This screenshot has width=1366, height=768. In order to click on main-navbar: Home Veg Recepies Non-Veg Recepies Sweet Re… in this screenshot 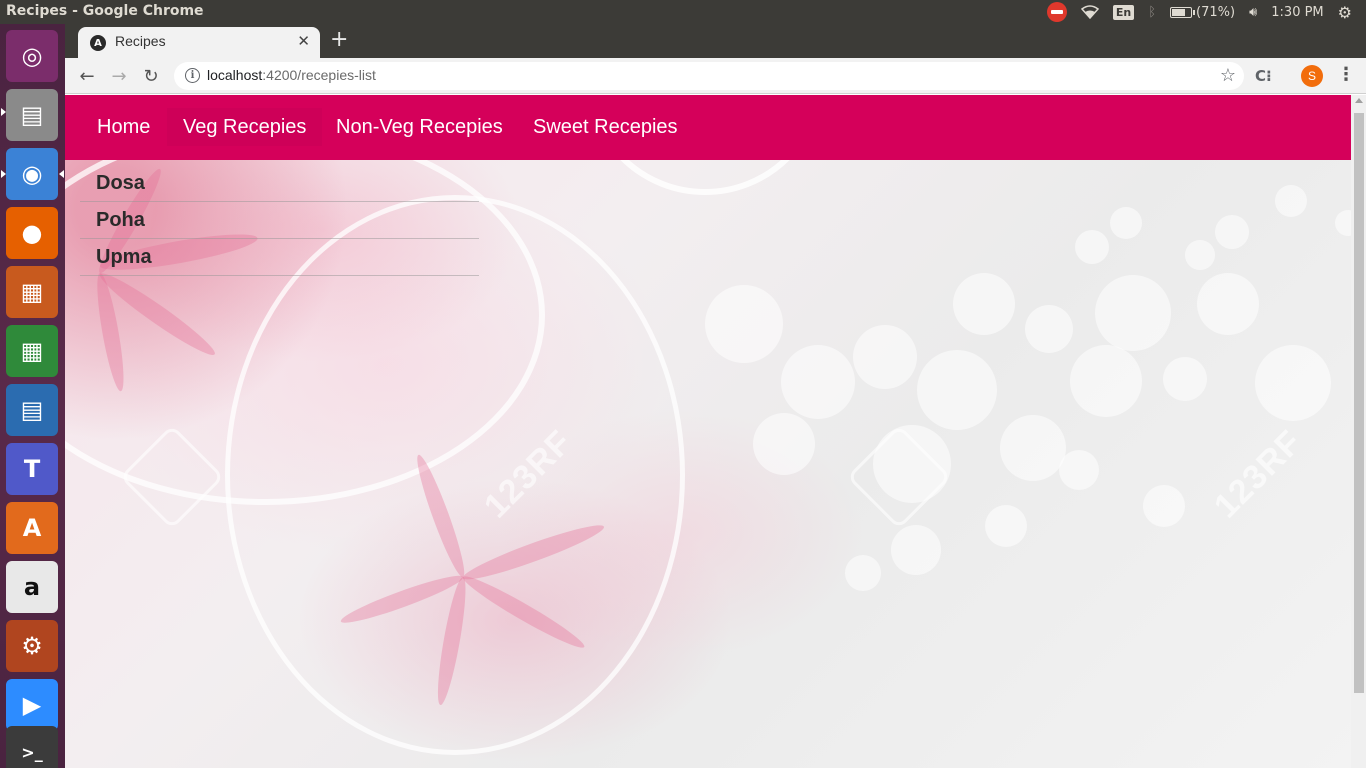, I will do `click(708, 127)`.